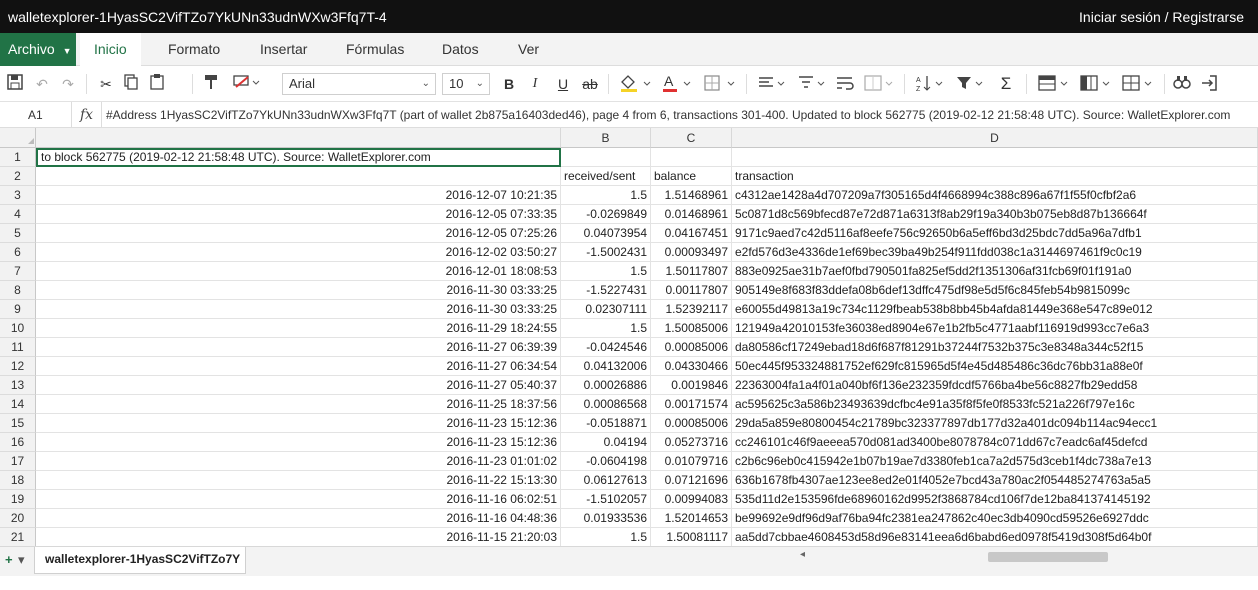  I want to click on filter-icon, so click(970, 84).